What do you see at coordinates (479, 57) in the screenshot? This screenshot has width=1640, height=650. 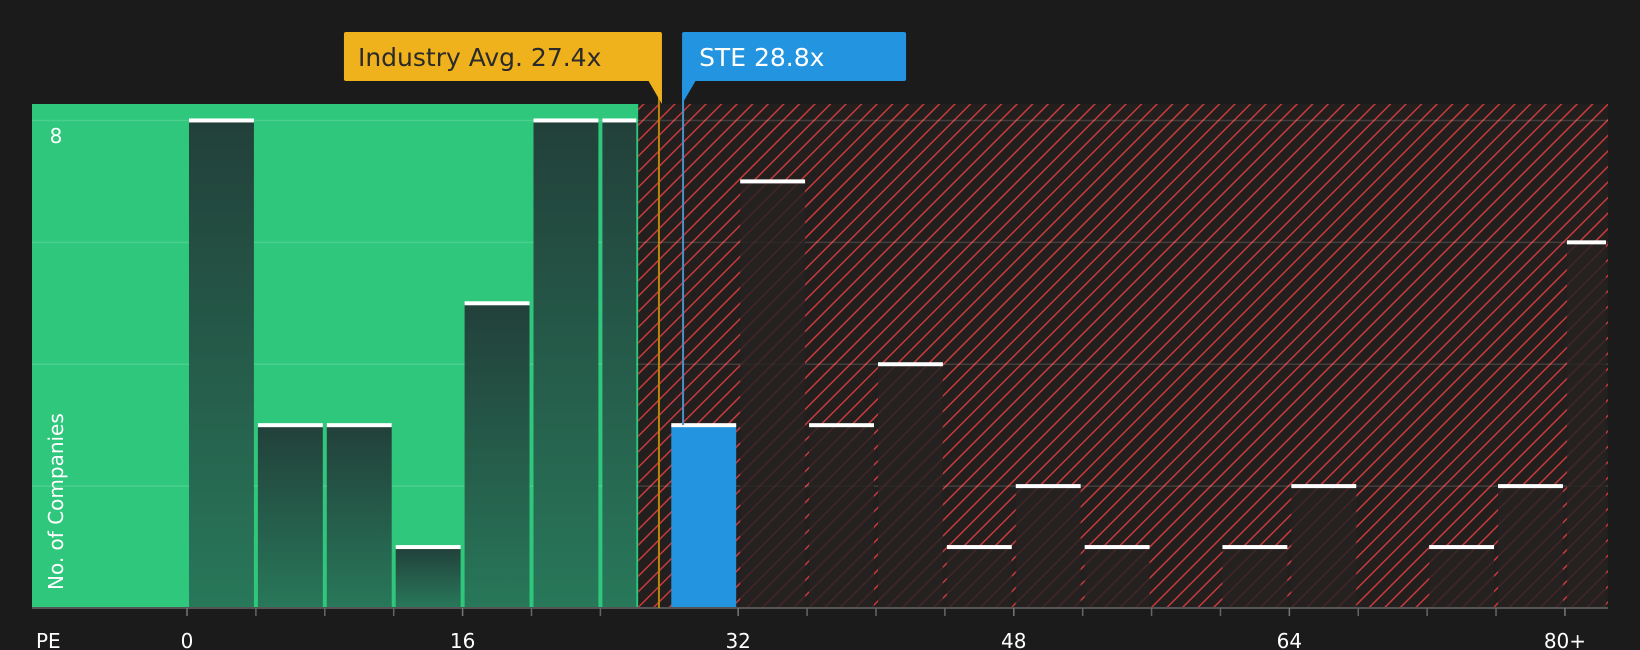 I see `industry-avg-label: Industry Avg. 27.4x` at bounding box center [479, 57].